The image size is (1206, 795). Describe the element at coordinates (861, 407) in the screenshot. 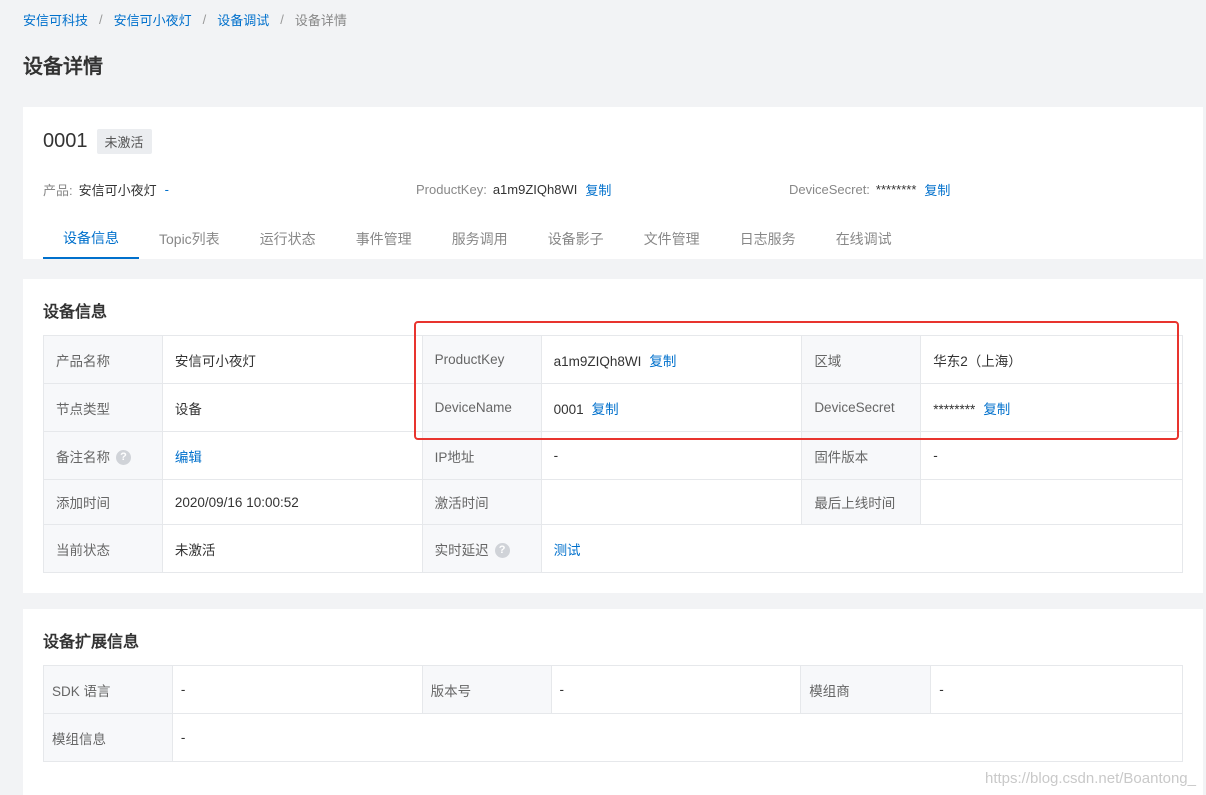

I see `cell-key: DeviceSecret` at that location.